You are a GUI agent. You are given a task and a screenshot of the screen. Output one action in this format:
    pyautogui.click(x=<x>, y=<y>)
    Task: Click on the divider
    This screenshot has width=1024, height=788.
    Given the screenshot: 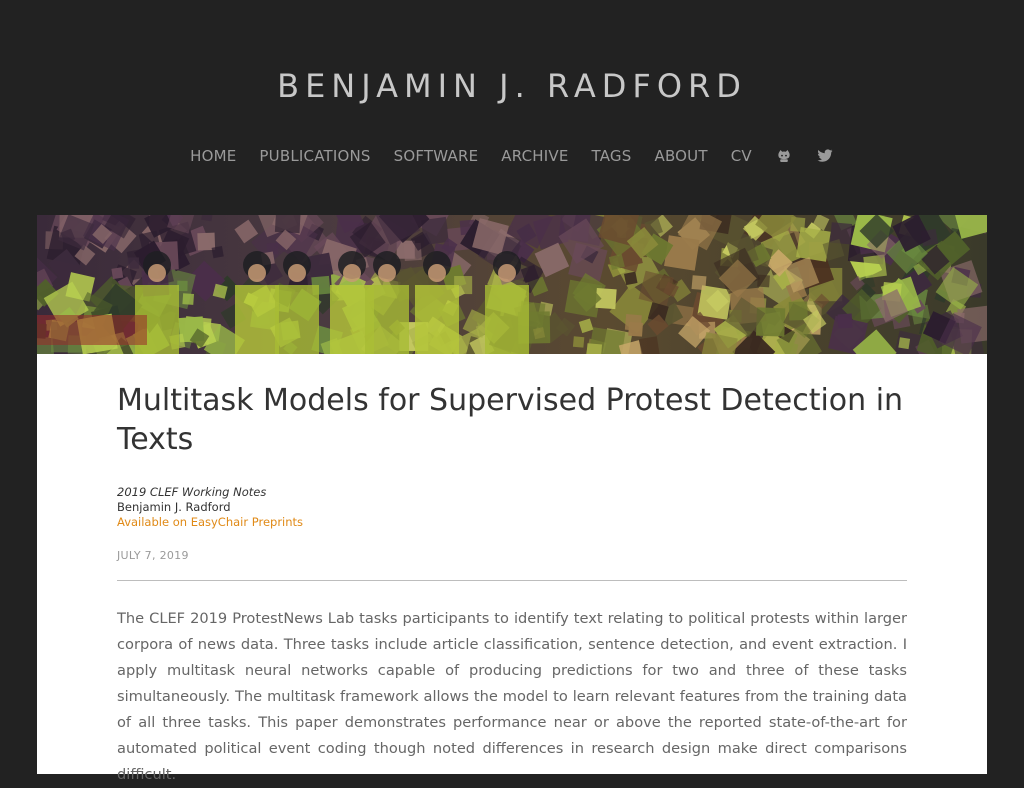 What is the action you would take?
    pyautogui.click(x=512, y=580)
    